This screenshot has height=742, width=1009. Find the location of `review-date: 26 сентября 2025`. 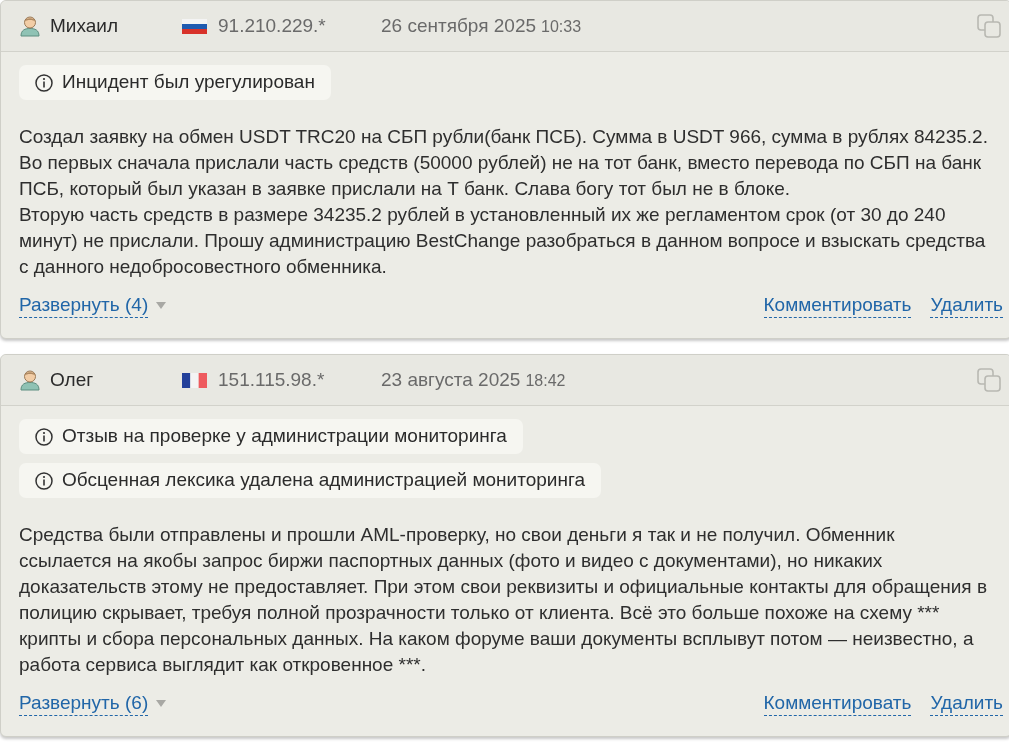

review-date: 26 сентября 2025 is located at coordinates (459, 25).